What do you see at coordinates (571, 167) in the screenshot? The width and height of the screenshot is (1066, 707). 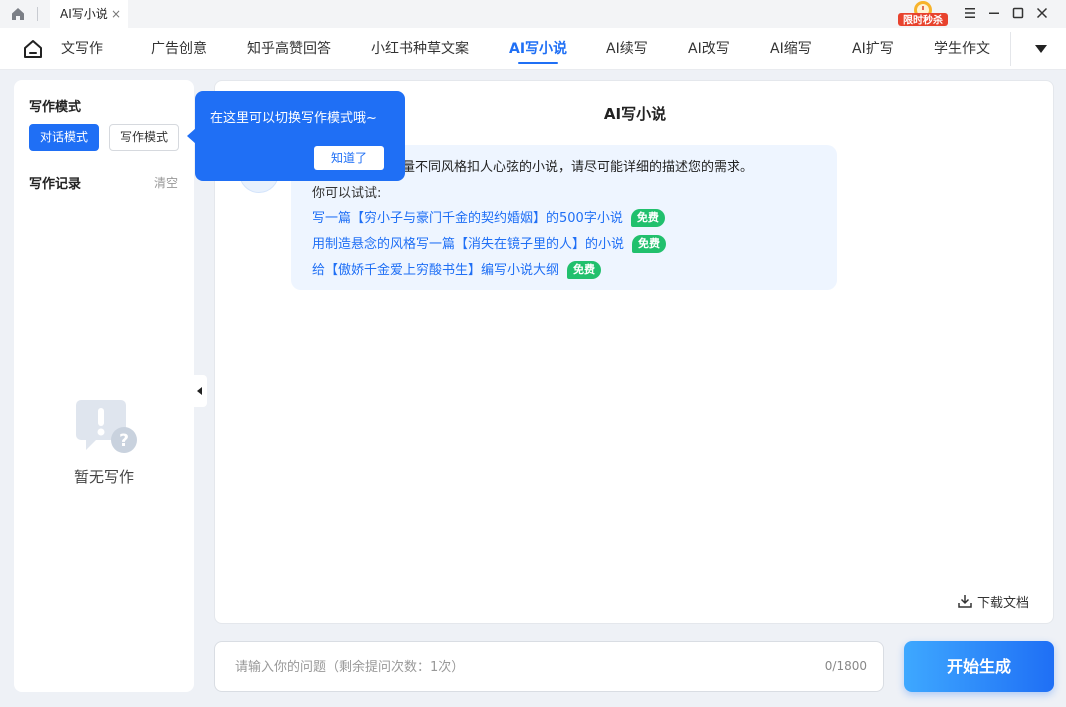 I see `welcome-text: 吾量不同风格扣人心弦的小说，请尽可能详细的描述您的需求。` at bounding box center [571, 167].